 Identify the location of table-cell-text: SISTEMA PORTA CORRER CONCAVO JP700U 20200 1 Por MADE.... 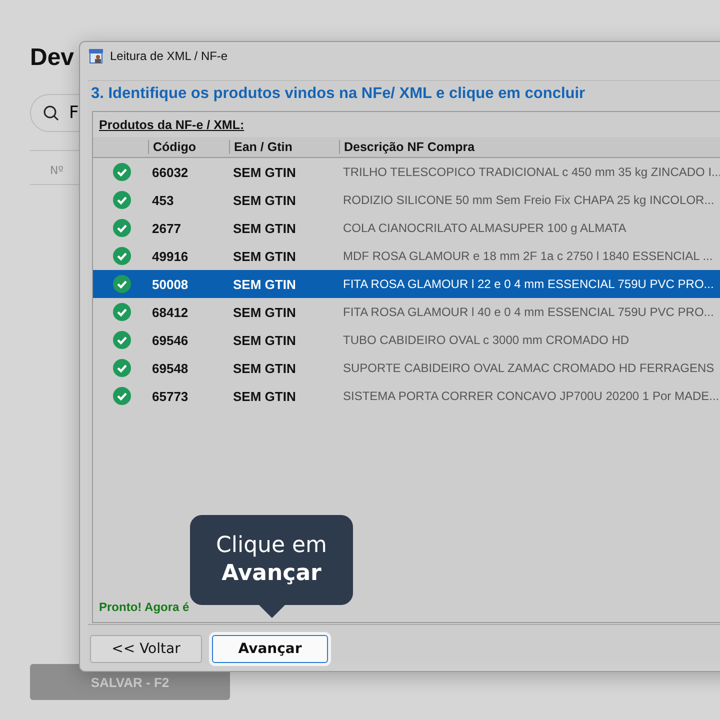
(531, 396).